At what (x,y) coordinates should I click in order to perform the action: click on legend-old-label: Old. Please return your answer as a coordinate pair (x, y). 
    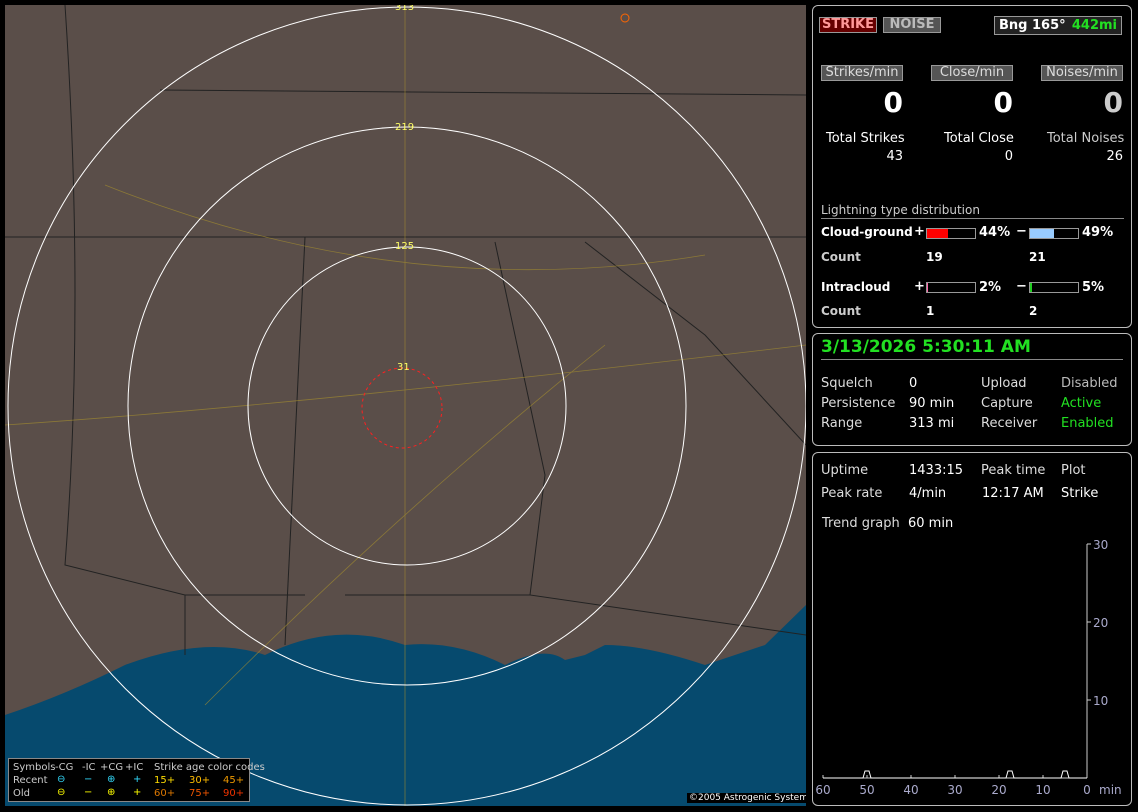
    Looking at the image, I should click on (21, 793).